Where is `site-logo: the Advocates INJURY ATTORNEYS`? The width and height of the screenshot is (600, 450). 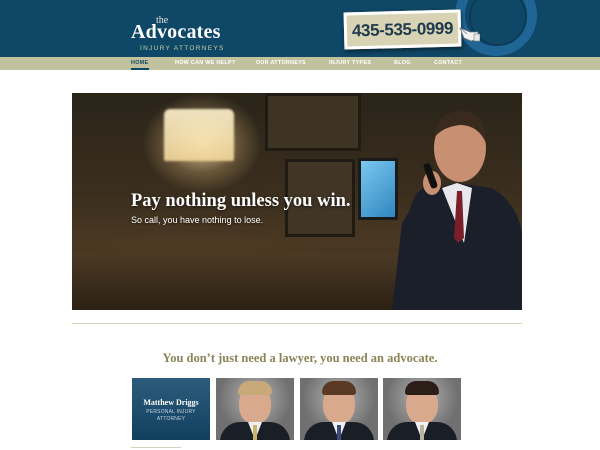
site-logo: the Advocates INJURY ATTORNEYS is located at coordinates (181, 32).